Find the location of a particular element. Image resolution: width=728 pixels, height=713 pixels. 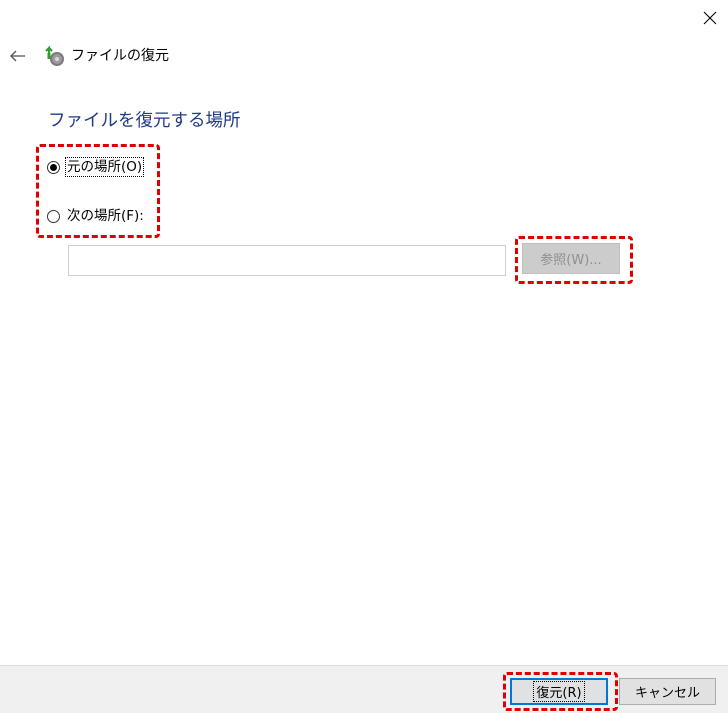

radio-label-original-location: 元の場所(O) is located at coordinates (104, 167).